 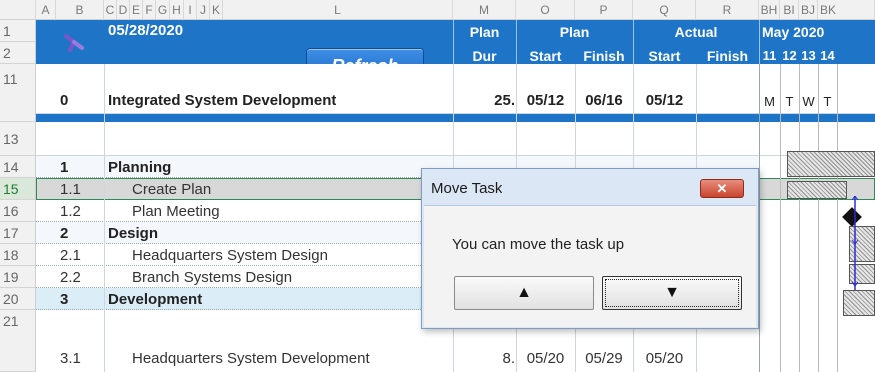 I want to click on col-header-j: J, so click(x=203, y=10).